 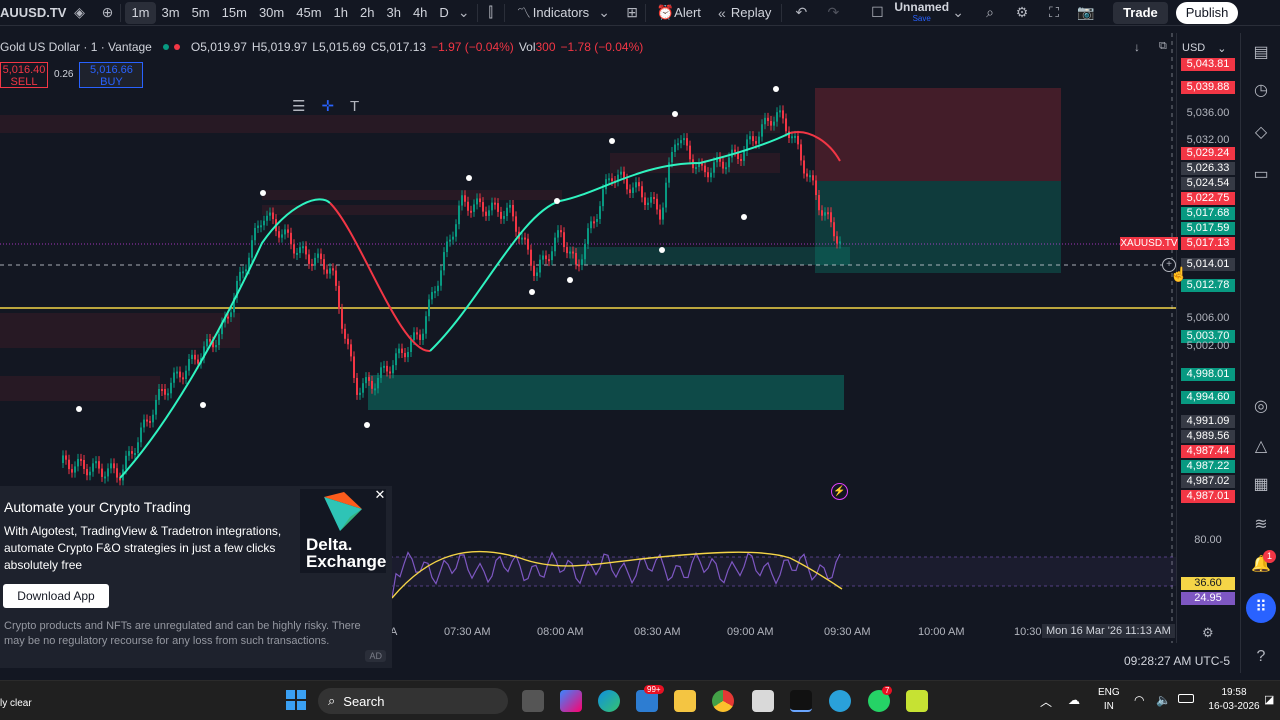 What do you see at coordinates (1207, 12) in the screenshot?
I see `publish-button: Publish` at bounding box center [1207, 12].